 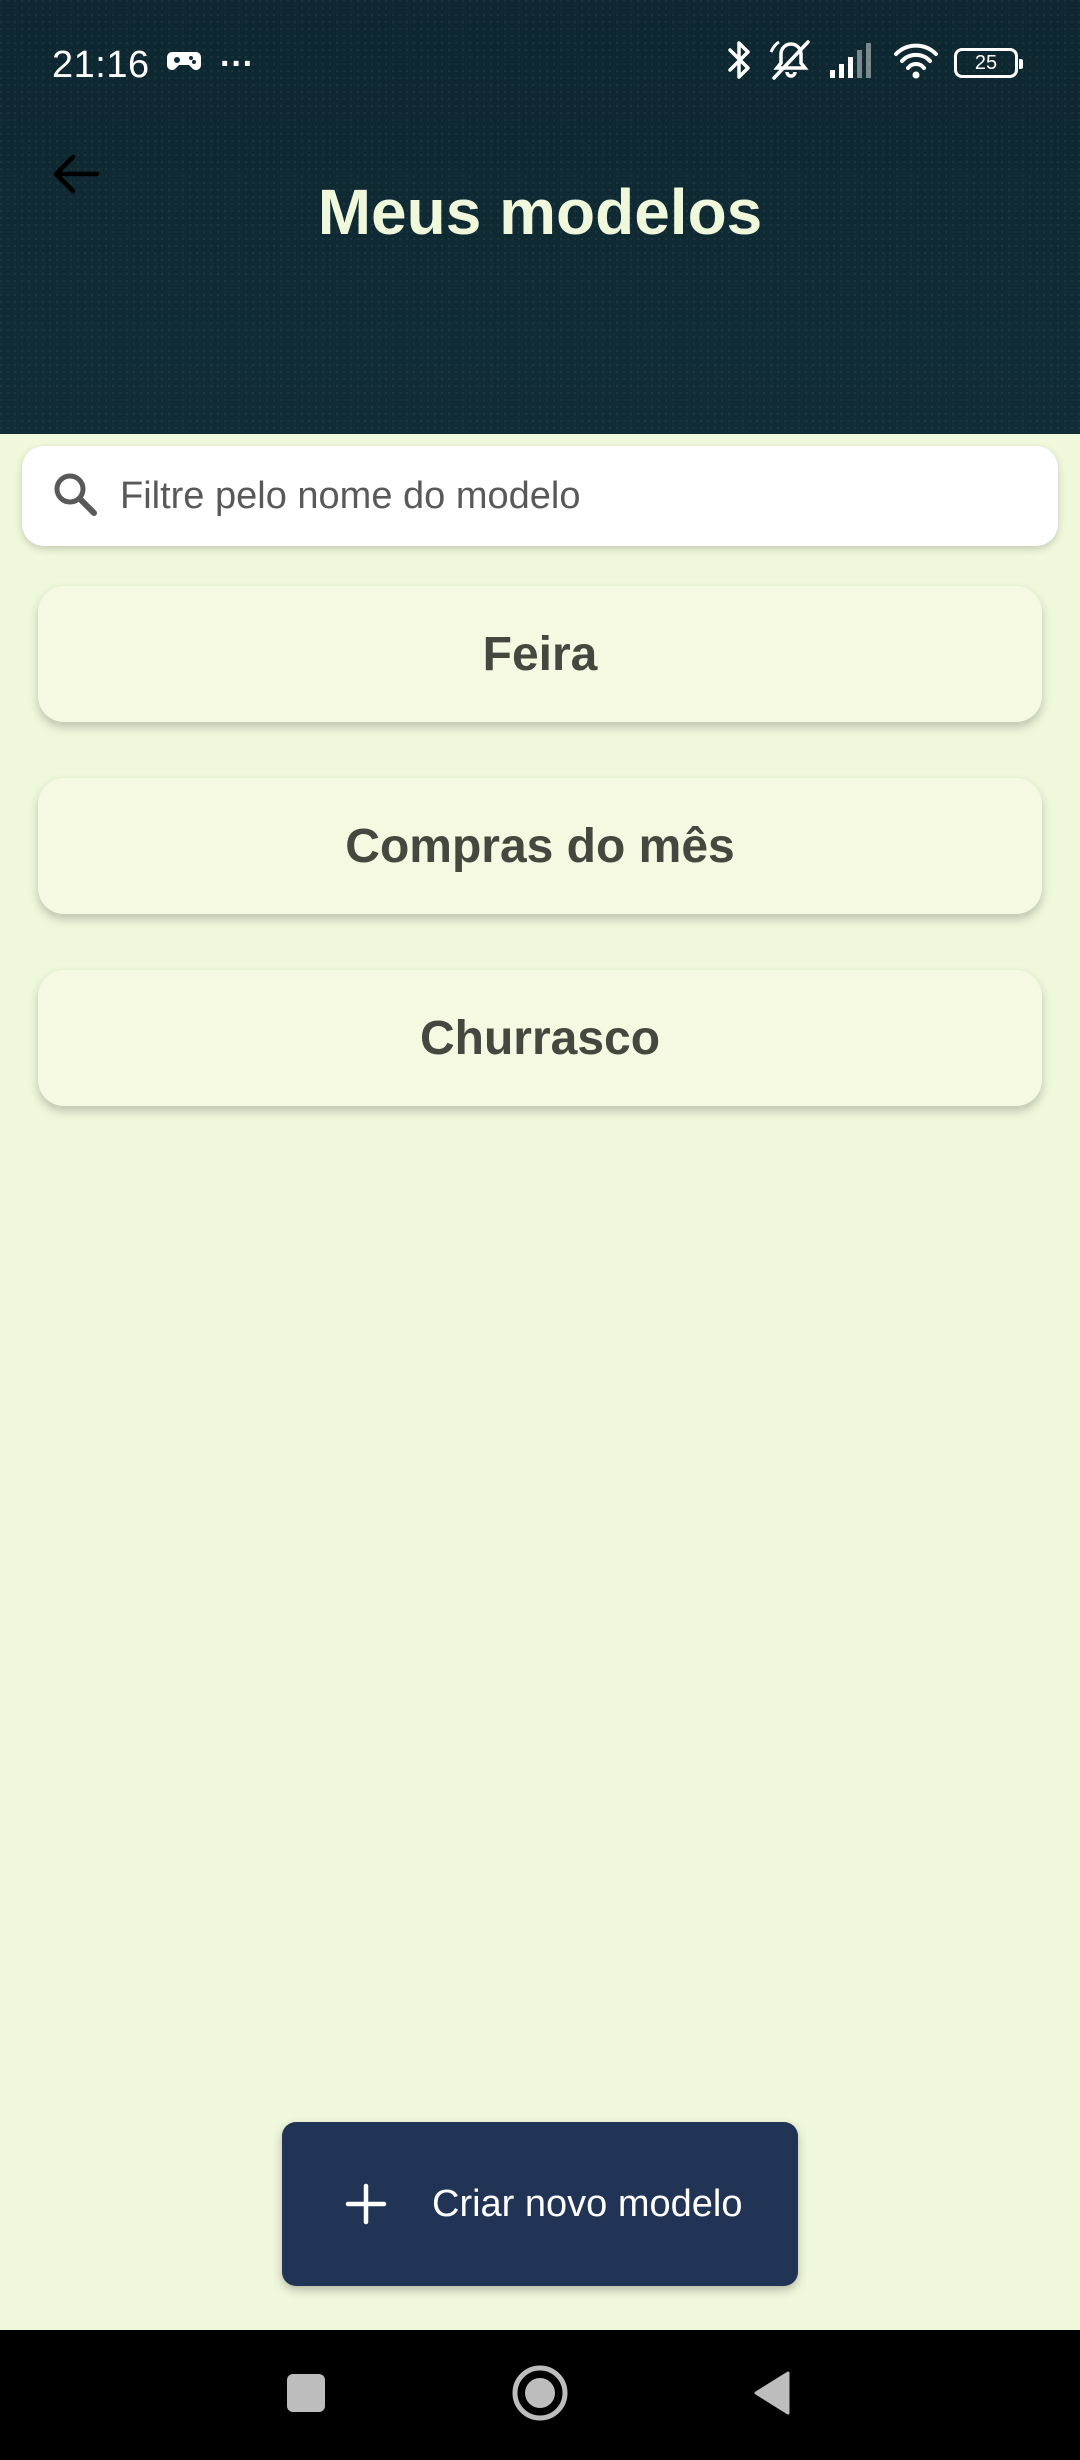 I want to click on bluetooth-icon, so click(x=739, y=62).